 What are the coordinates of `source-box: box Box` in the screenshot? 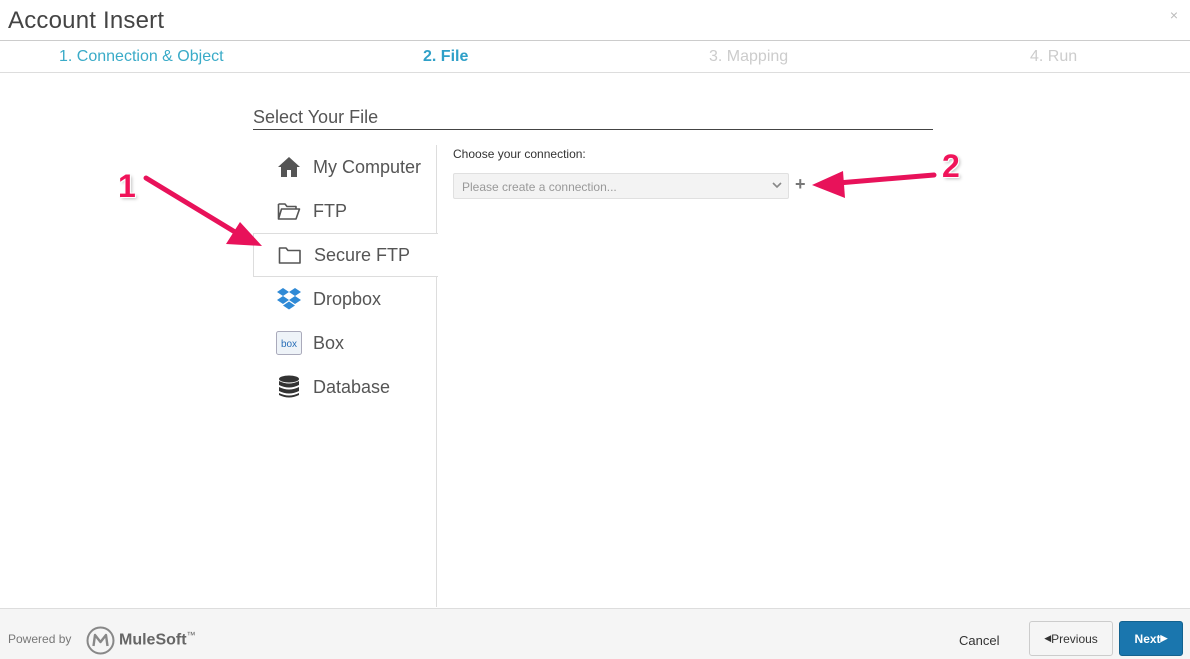 It's located at (345, 343).